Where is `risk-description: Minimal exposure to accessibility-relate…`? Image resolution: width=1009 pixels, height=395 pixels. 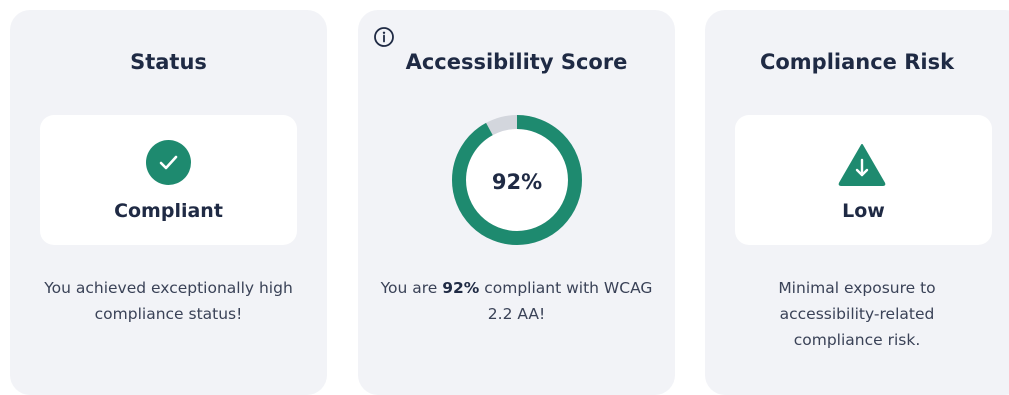 risk-description: Minimal exposure to accessibility-relate… is located at coordinates (857, 314).